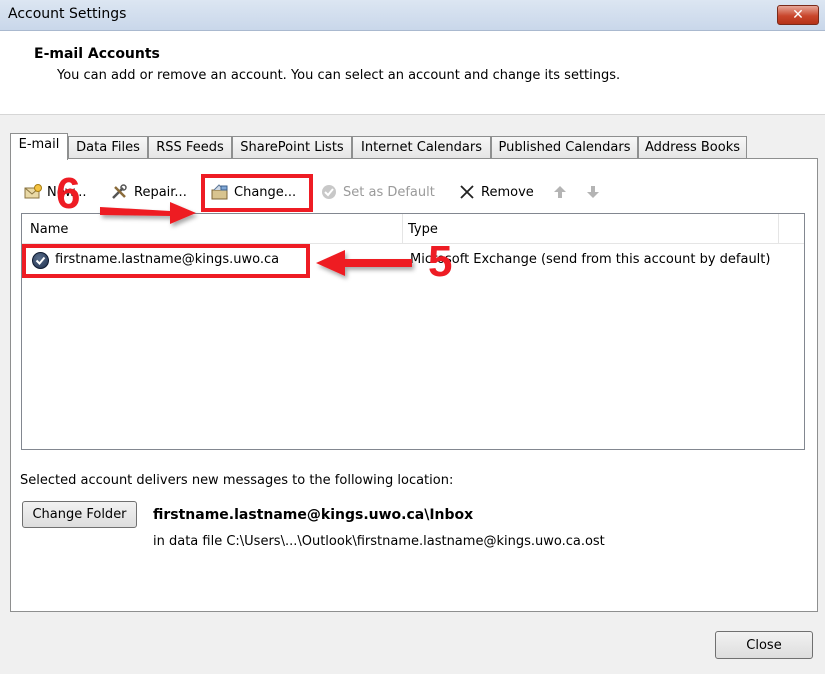  I want to click on remove-label: Remove, so click(507, 192).